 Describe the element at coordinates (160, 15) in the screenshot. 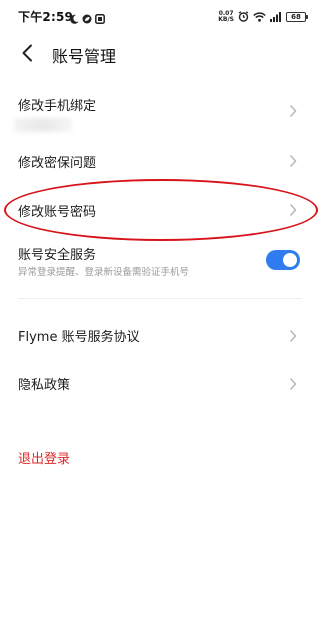

I see `status-bar: 下午2:59 0.07 KB/S 68` at that location.